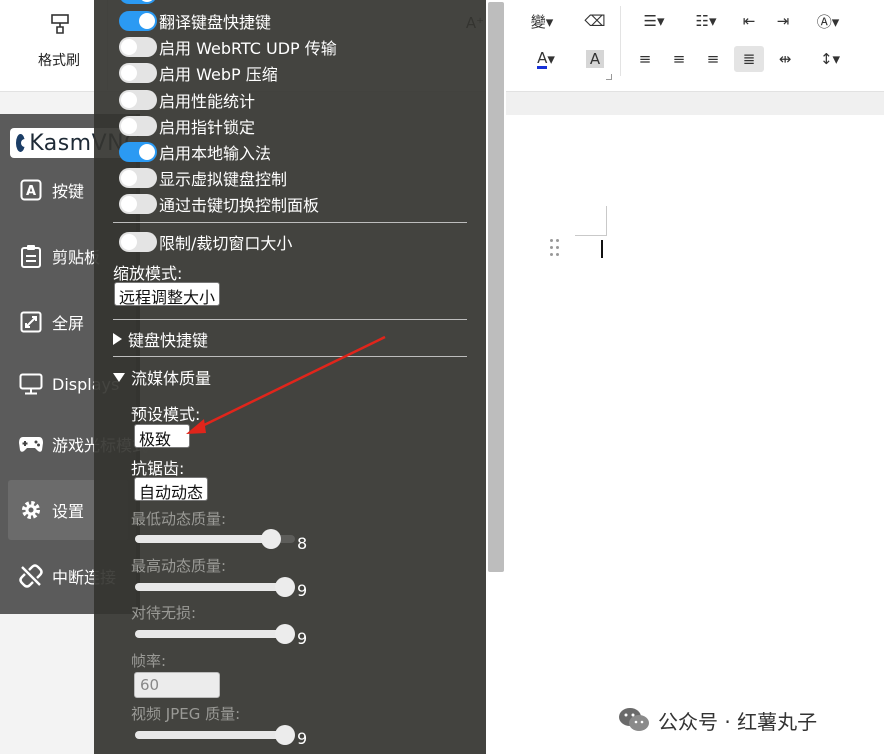 The height and width of the screenshot is (754, 884). I want to click on treat-lossless-value: 9, so click(302, 638).